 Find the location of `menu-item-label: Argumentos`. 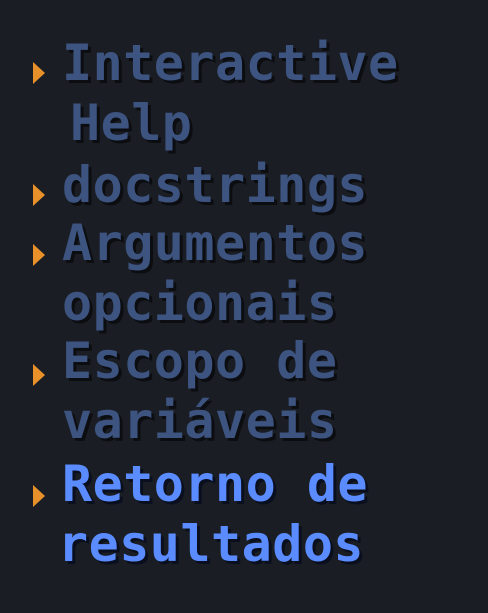

menu-item-label: Argumentos is located at coordinates (215, 243).